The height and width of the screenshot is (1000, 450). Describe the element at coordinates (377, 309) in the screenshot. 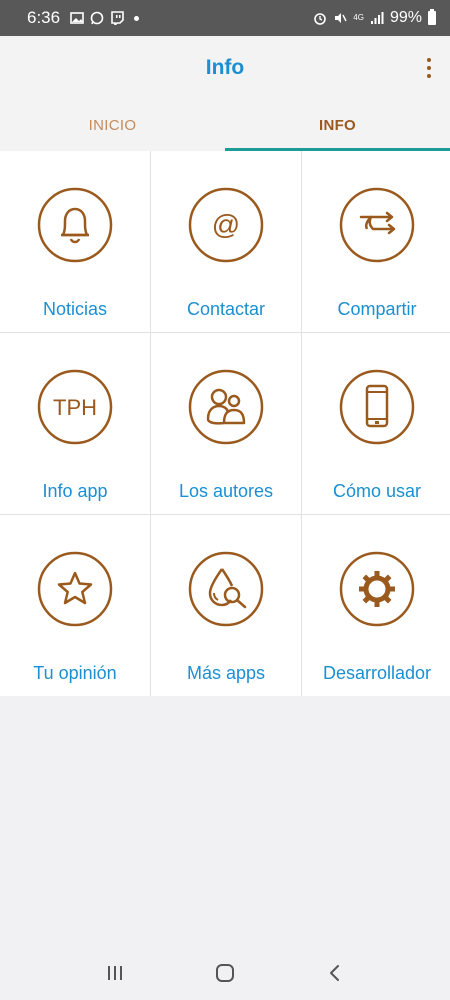

I see `grid-item-label: Compartir` at that location.